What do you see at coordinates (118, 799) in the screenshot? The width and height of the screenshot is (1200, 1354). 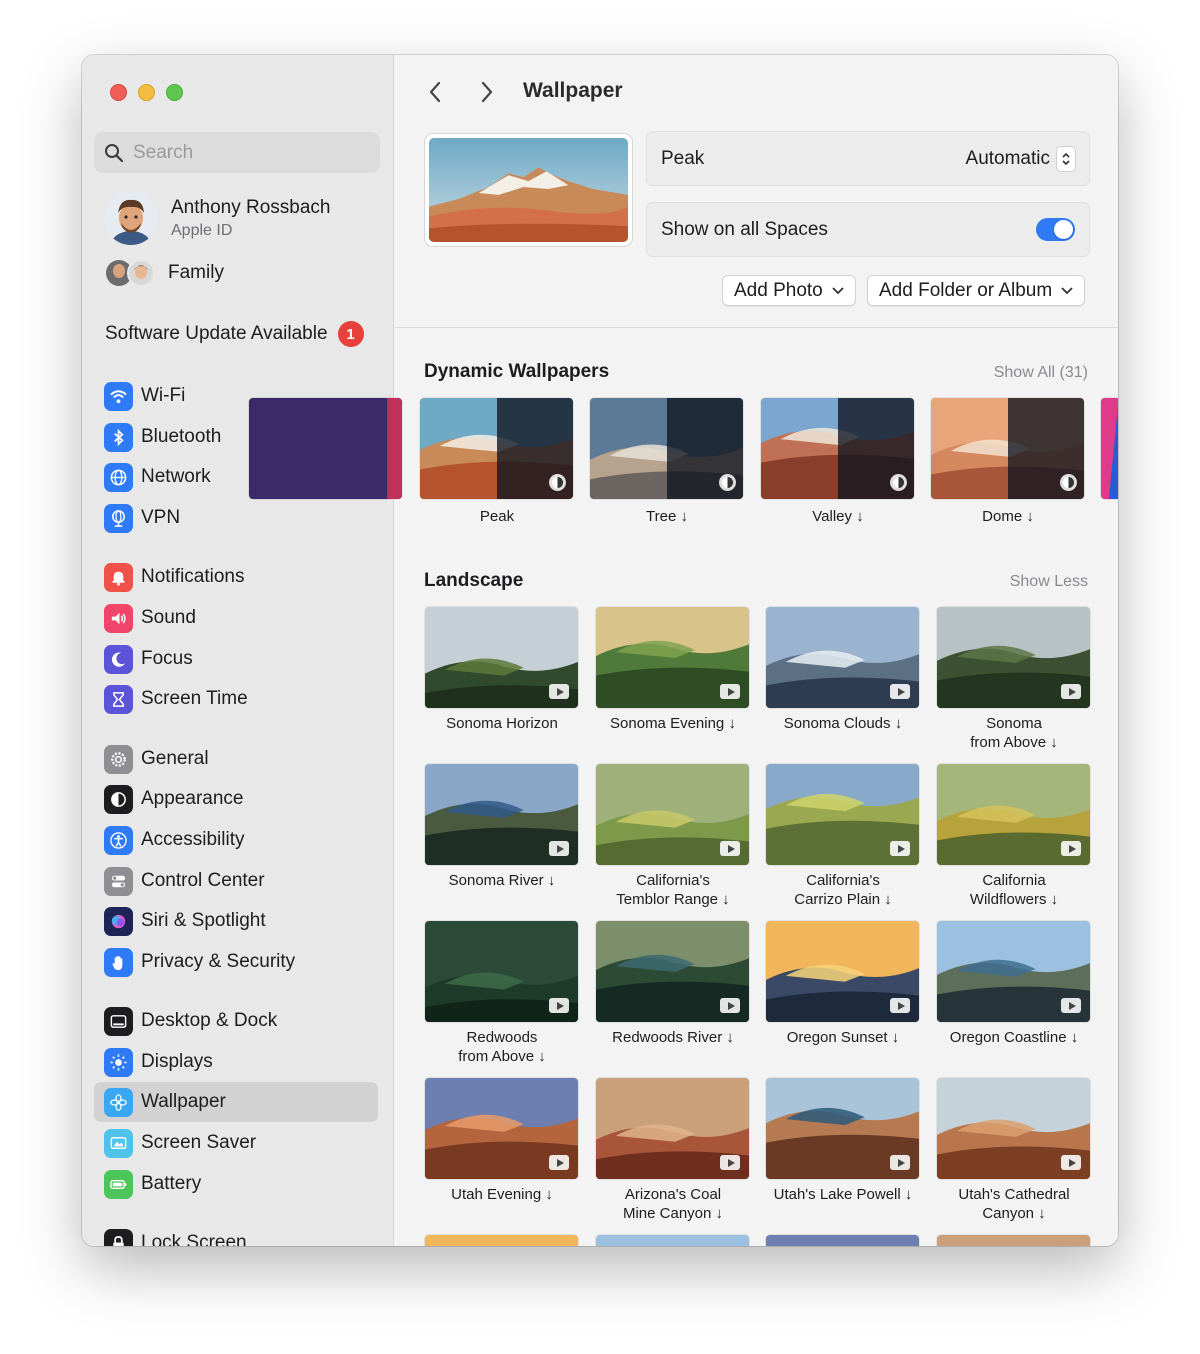 I see `appearance-icon` at bounding box center [118, 799].